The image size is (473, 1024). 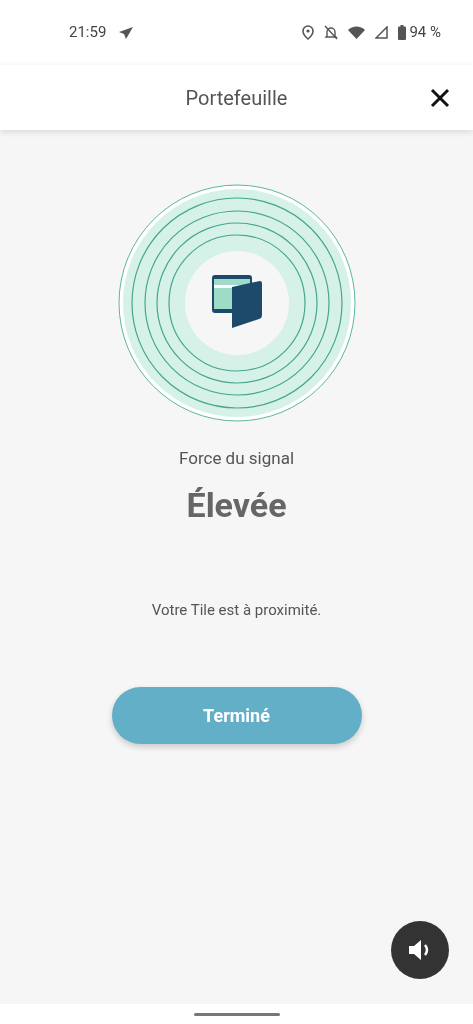 What do you see at coordinates (236, 505) in the screenshot?
I see `signal-strength: Élevée` at bounding box center [236, 505].